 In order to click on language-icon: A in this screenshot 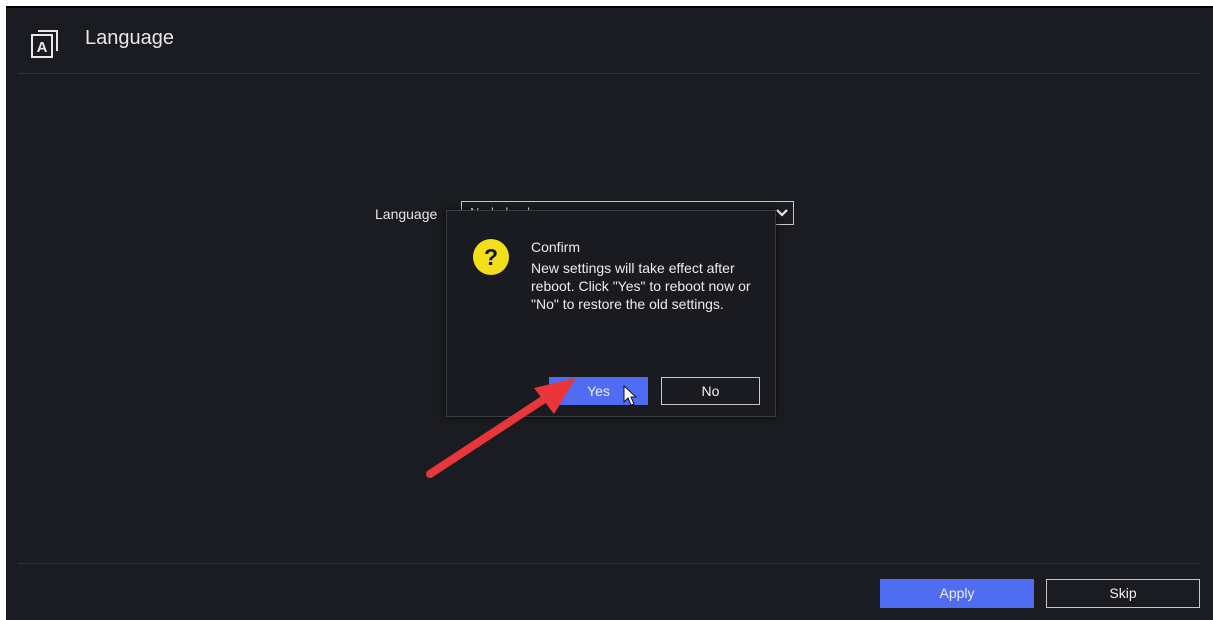, I will do `click(44, 44)`.